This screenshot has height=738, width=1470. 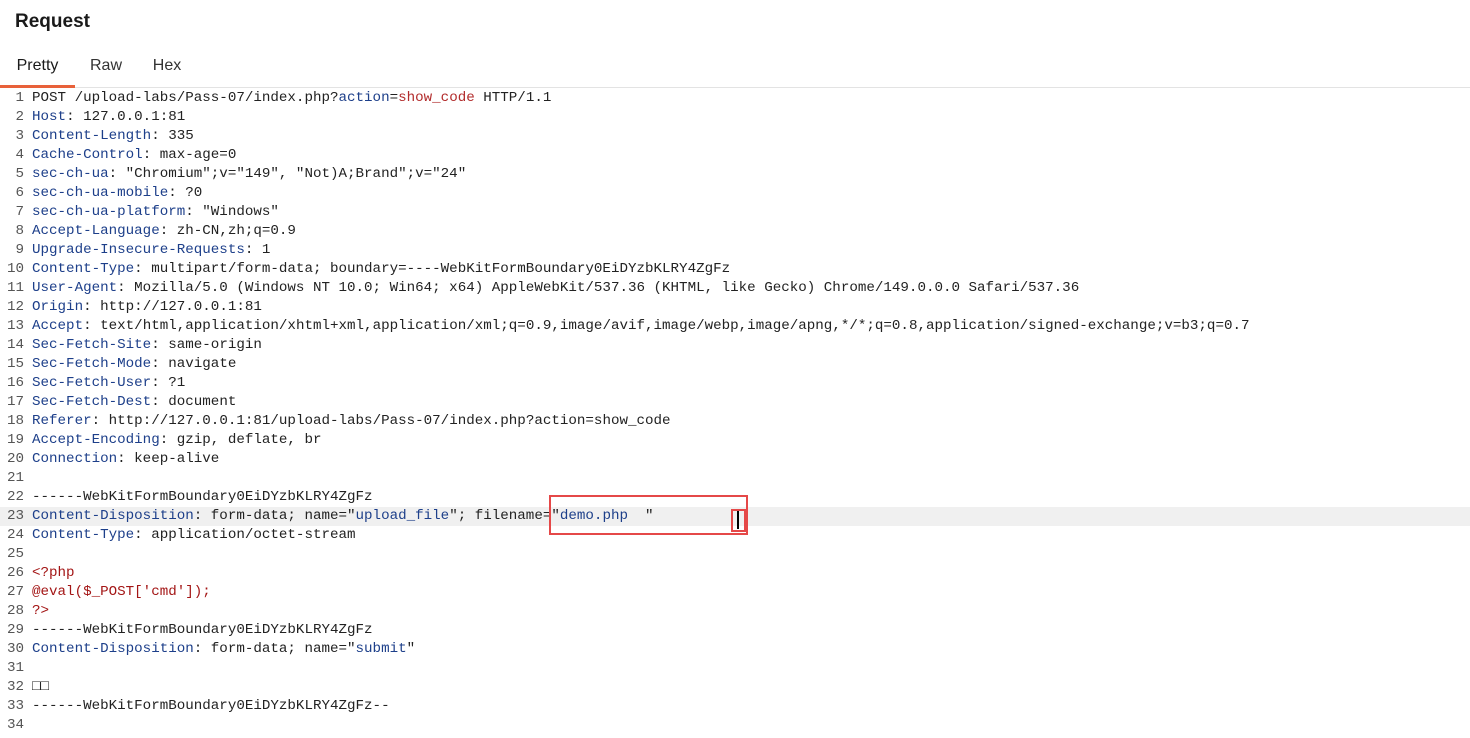 What do you see at coordinates (245, 535) in the screenshot?
I see `code-token: : application/octet-stream` at bounding box center [245, 535].